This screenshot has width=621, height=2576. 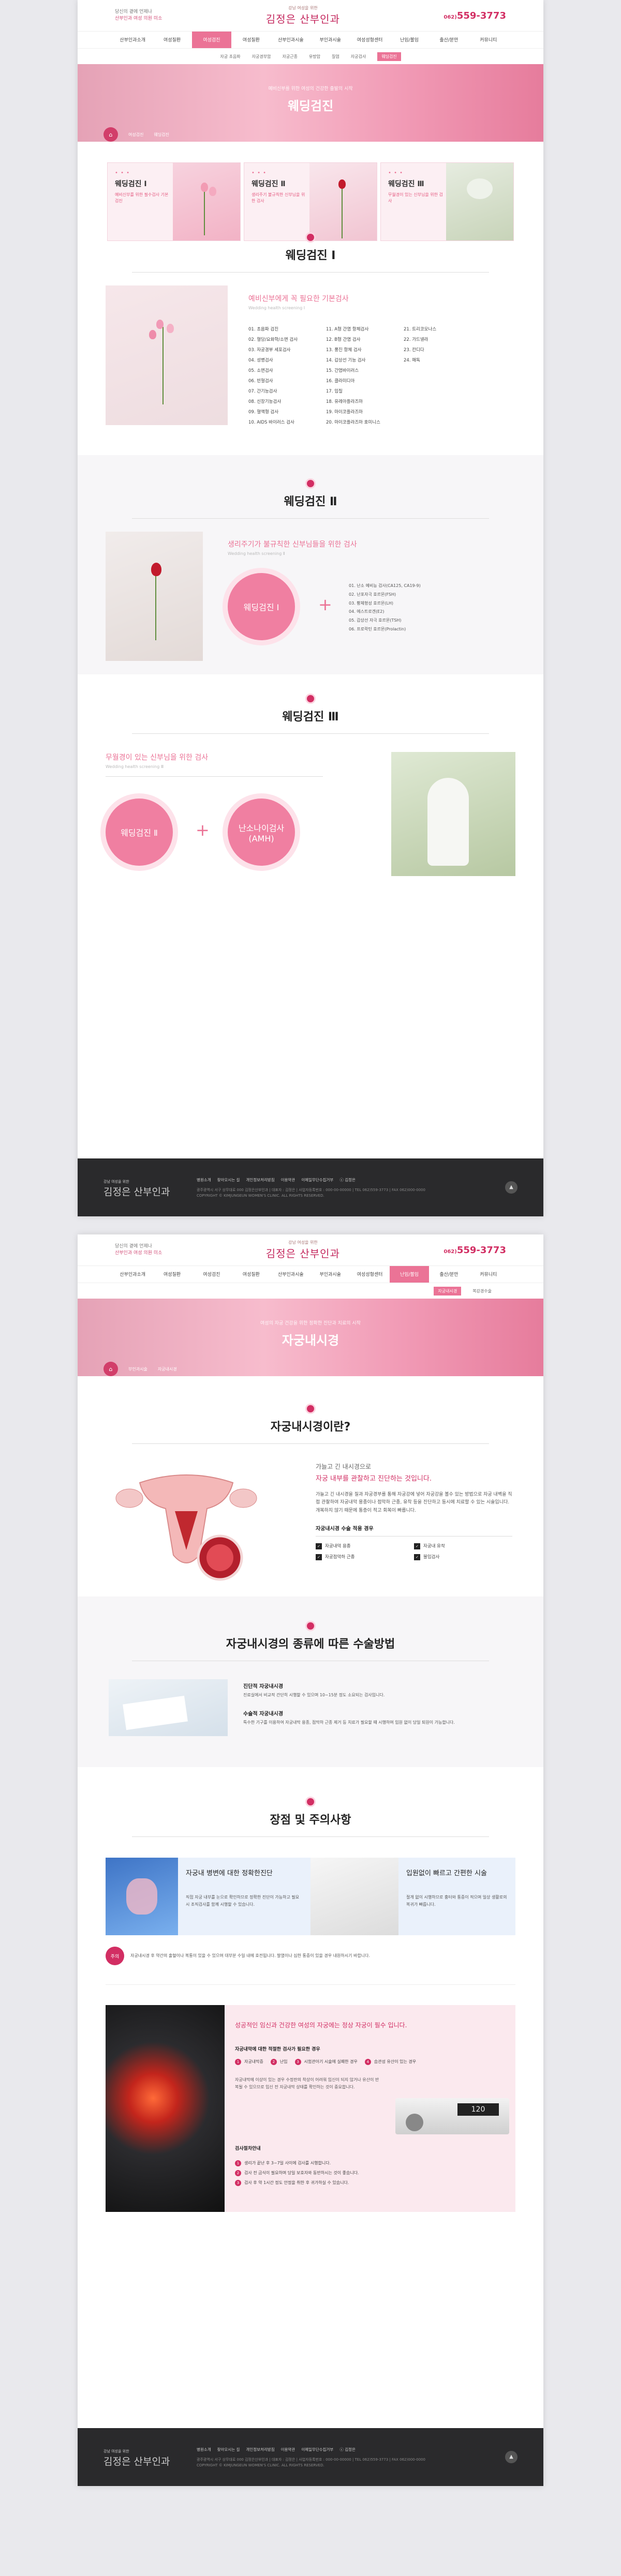 What do you see at coordinates (372, 594) in the screenshot?
I see `checkup-item: 02. 난포자극 호르몬(FSH)` at bounding box center [372, 594].